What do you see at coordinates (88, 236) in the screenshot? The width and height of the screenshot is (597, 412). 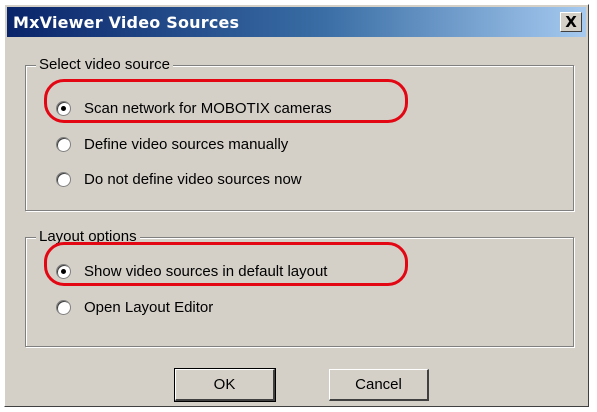 I see `layout-options-legend: Layout options` at bounding box center [88, 236].